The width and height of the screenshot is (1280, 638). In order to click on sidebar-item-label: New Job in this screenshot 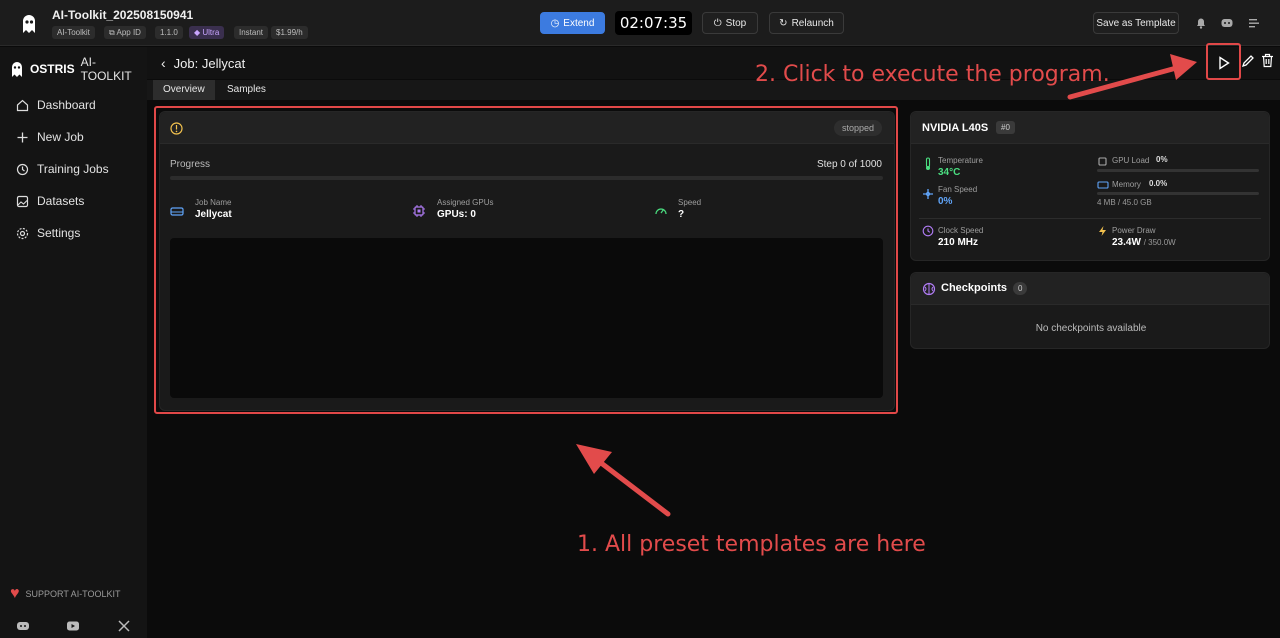, I will do `click(60, 137)`.